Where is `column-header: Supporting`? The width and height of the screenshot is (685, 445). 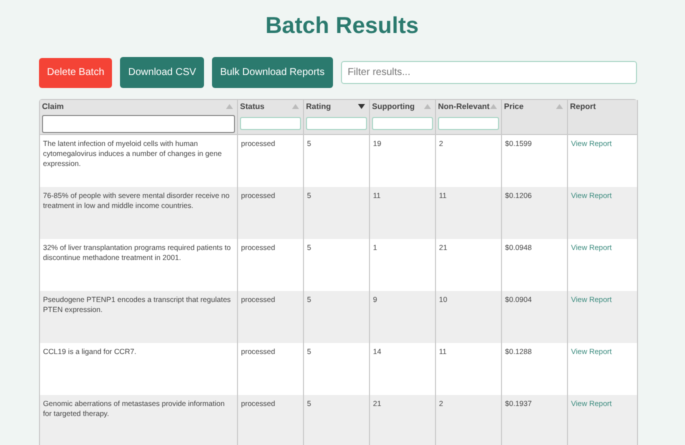 column-header: Supporting is located at coordinates (403, 117).